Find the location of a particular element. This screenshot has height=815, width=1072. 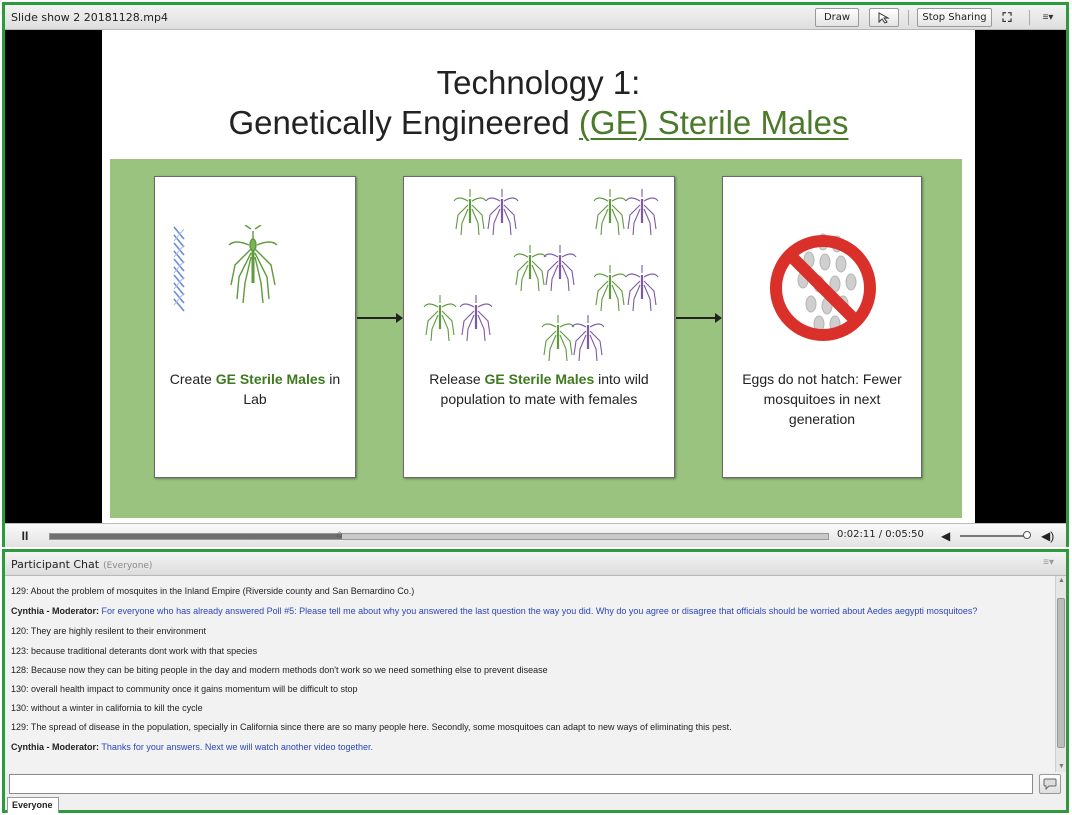

stop-sharing-button: Stop Sharing is located at coordinates (954, 17).